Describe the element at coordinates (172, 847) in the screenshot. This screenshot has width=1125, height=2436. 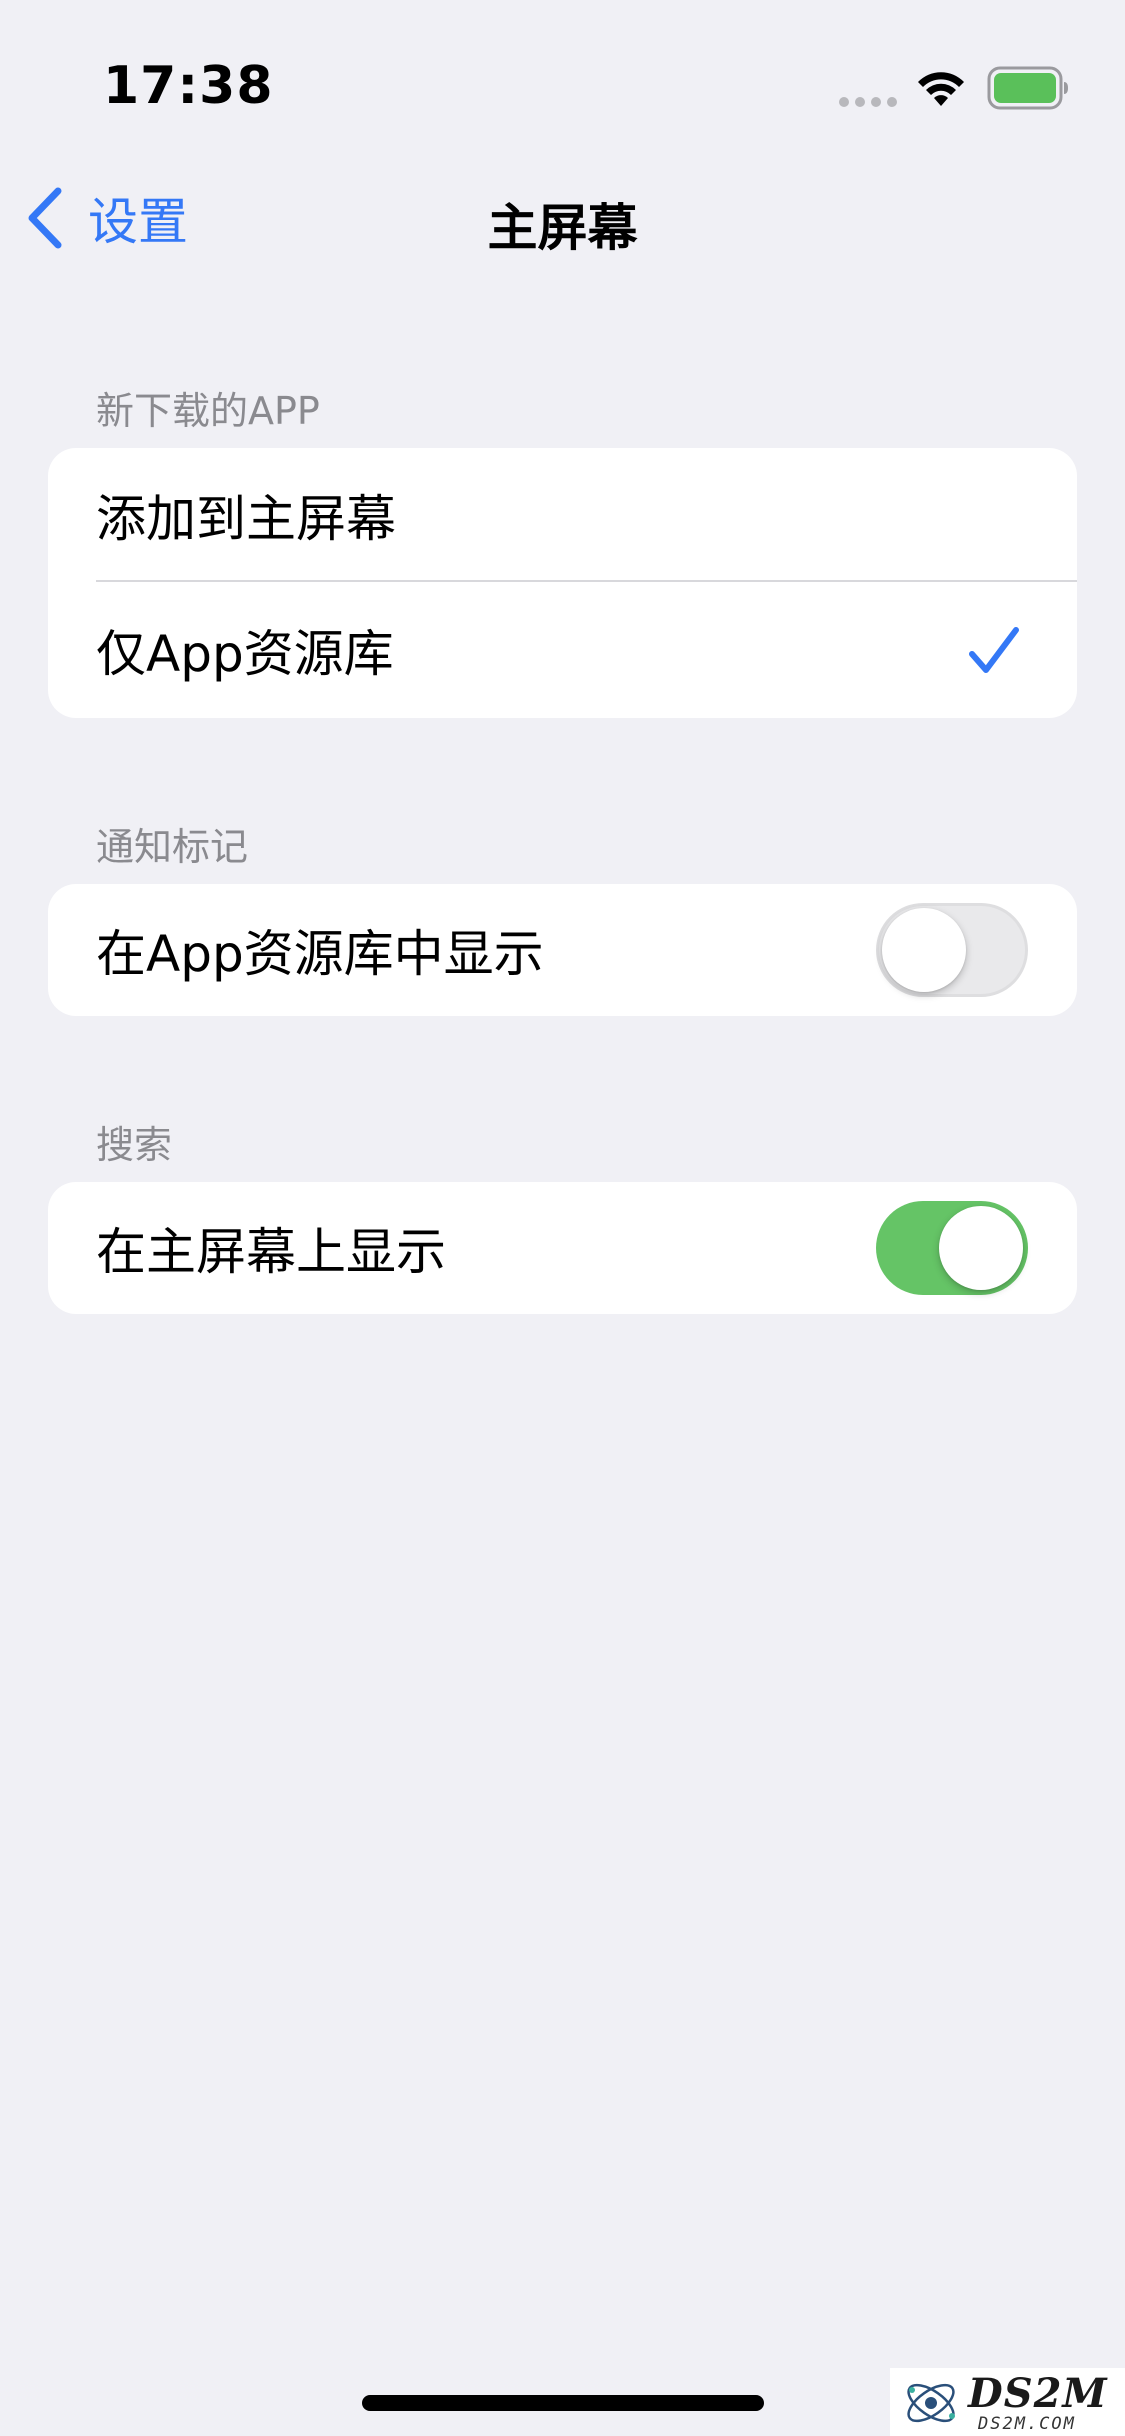
I see `section-header-badges: 通知标记` at that location.